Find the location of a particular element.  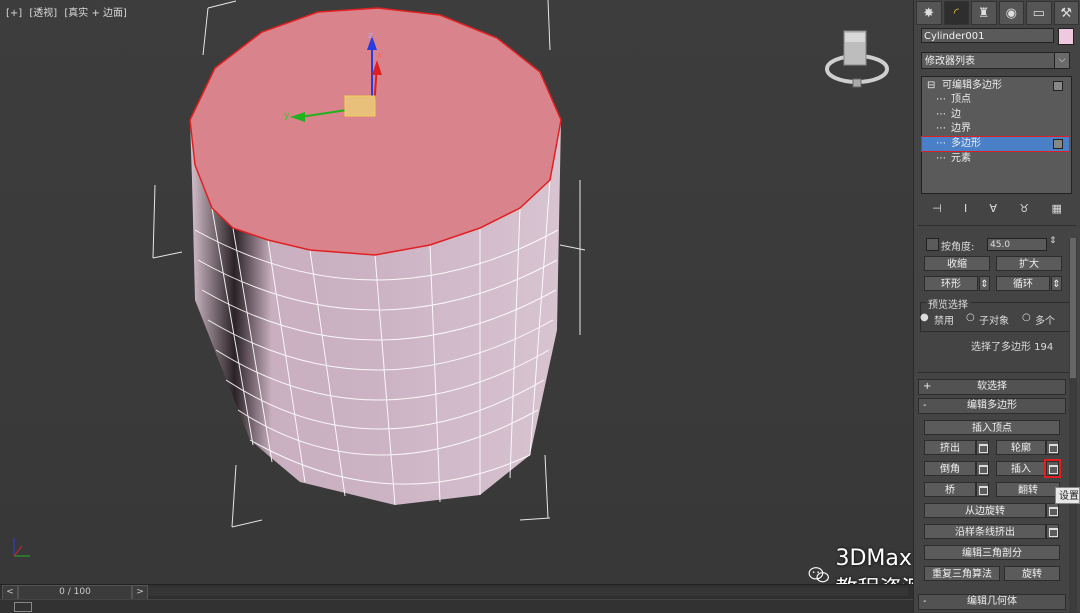

tab-display: ▭ is located at coordinates (1039, 13).